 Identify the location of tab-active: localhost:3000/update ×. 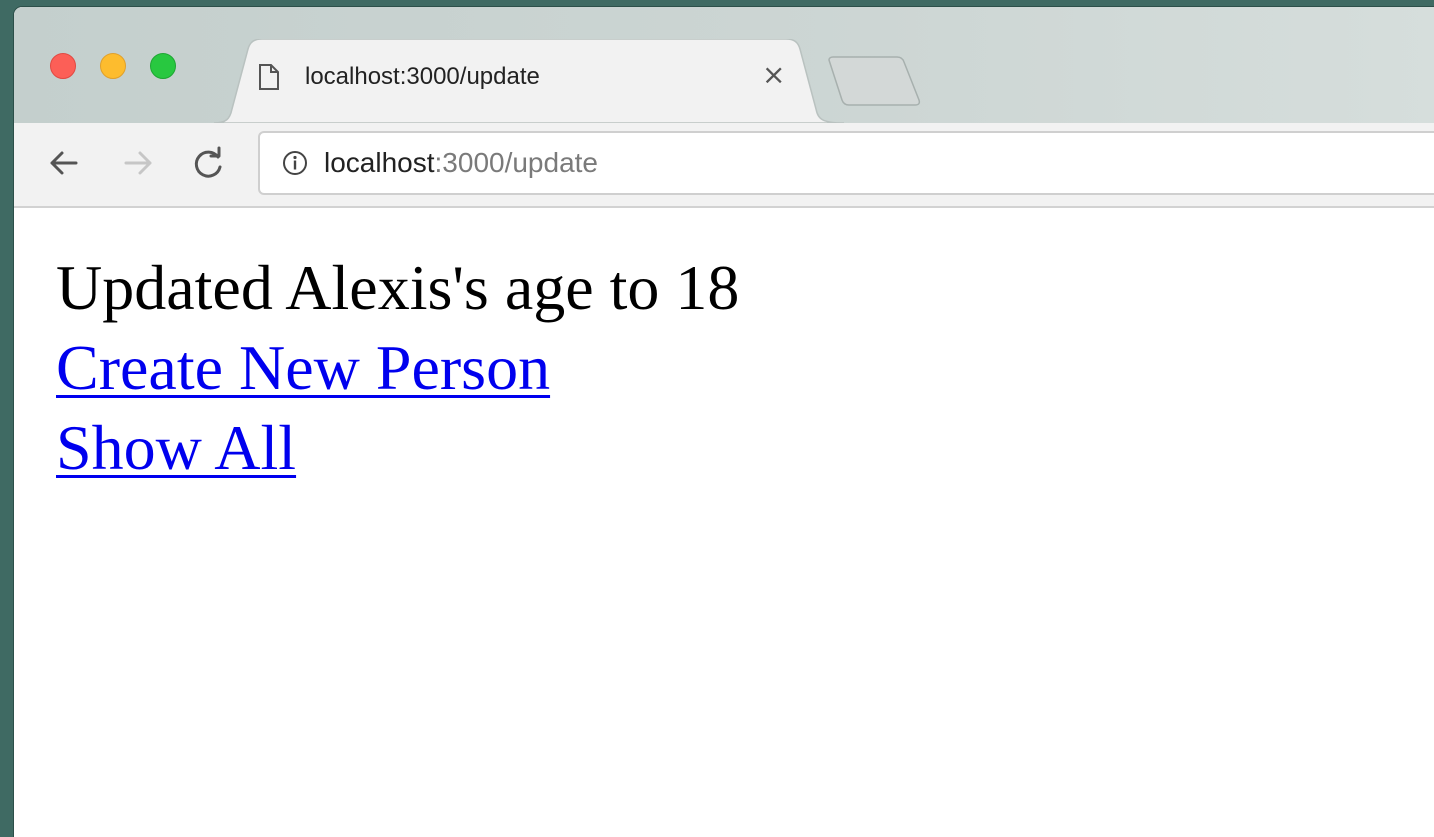
(529, 81).